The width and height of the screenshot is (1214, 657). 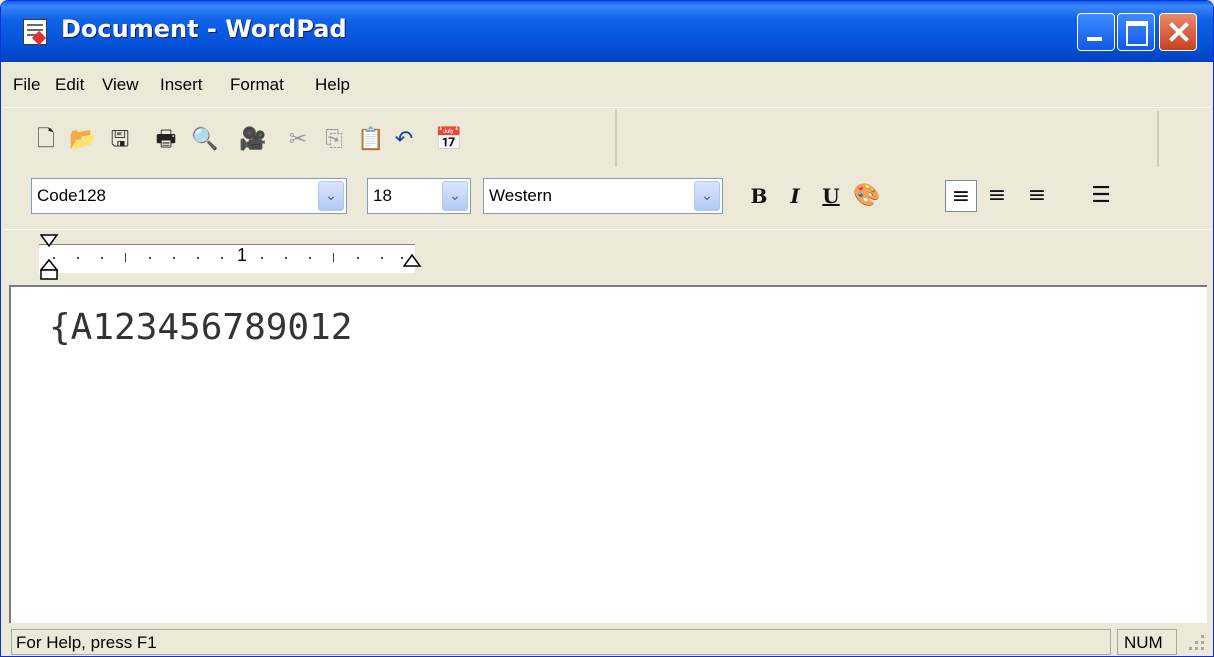 What do you see at coordinates (607, 85) in the screenshot?
I see `menu-bar: File Edit View Insert Format Help` at bounding box center [607, 85].